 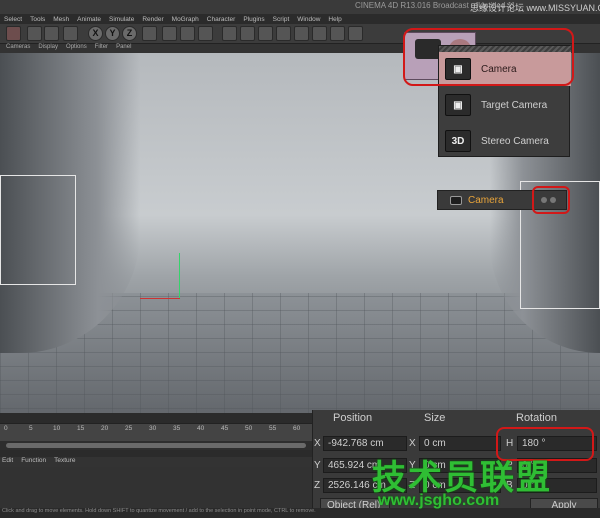 I want to click on timeline-ruler: 0 5 10 15 20 25 30 35 40 45 50 55 60, so click(x=156, y=432).